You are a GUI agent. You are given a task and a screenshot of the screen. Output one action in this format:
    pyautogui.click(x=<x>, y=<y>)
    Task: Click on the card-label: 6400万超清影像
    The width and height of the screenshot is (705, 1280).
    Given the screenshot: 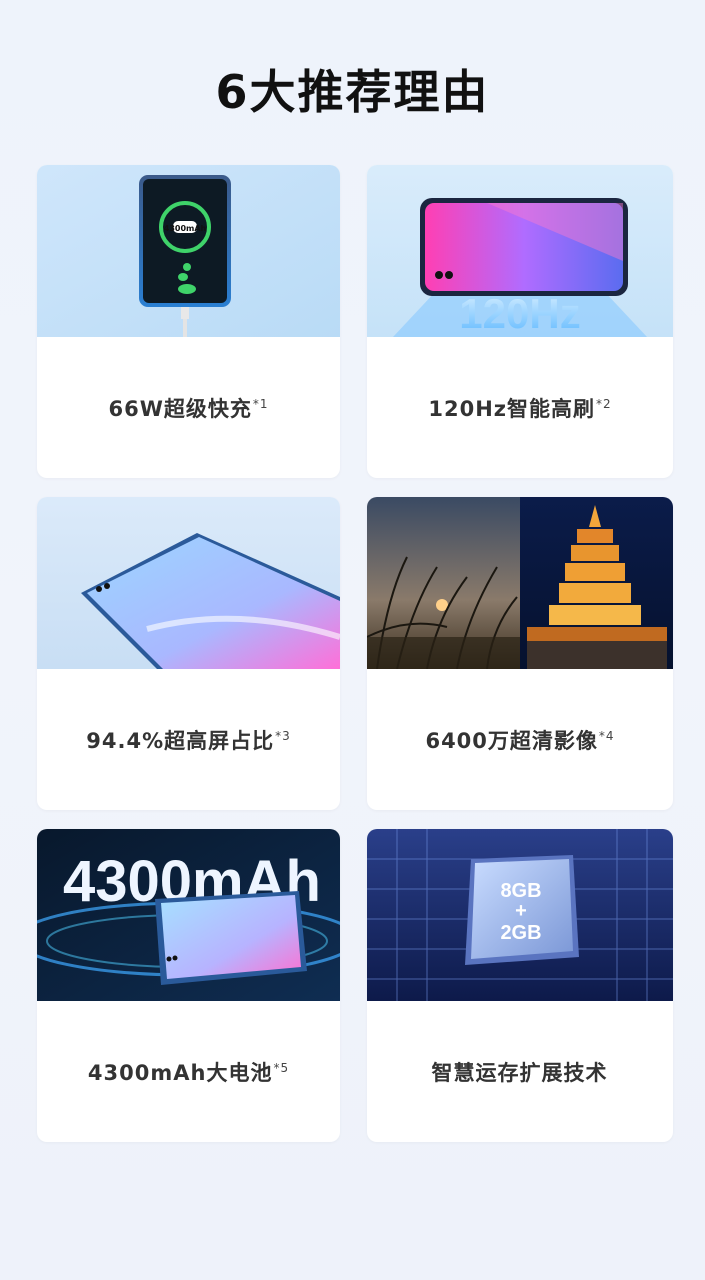 What is the action you would take?
    pyautogui.click(x=511, y=740)
    